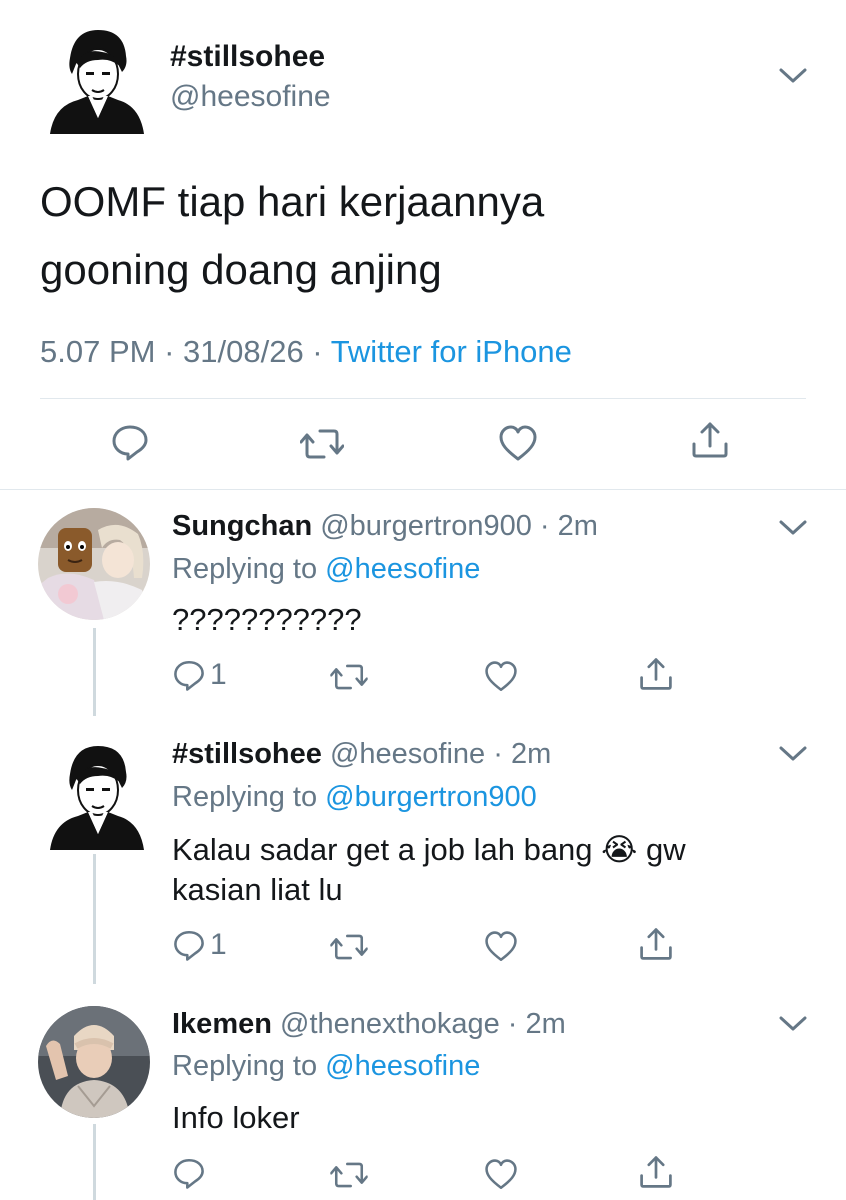 The width and height of the screenshot is (846, 1200). I want to click on reply-display-name: Ikemen, so click(222, 1024).